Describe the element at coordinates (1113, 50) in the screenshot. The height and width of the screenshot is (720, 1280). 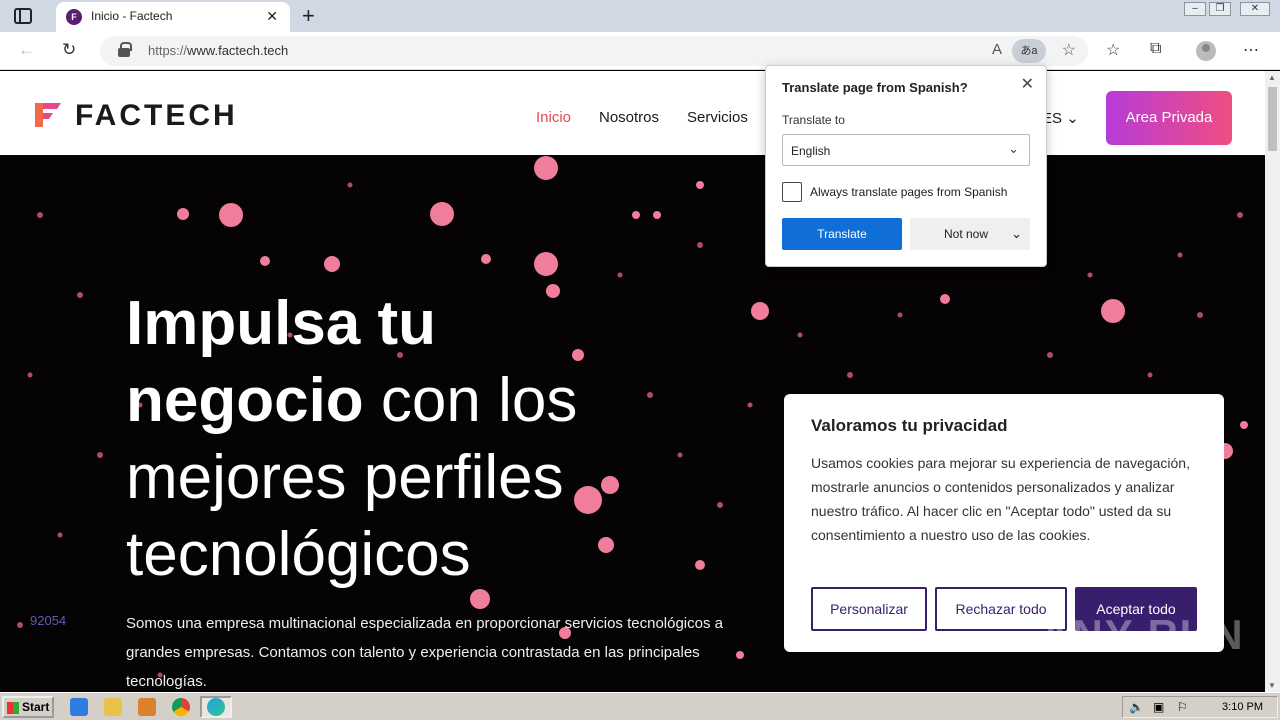
I see `favorites-icon: ☆` at that location.